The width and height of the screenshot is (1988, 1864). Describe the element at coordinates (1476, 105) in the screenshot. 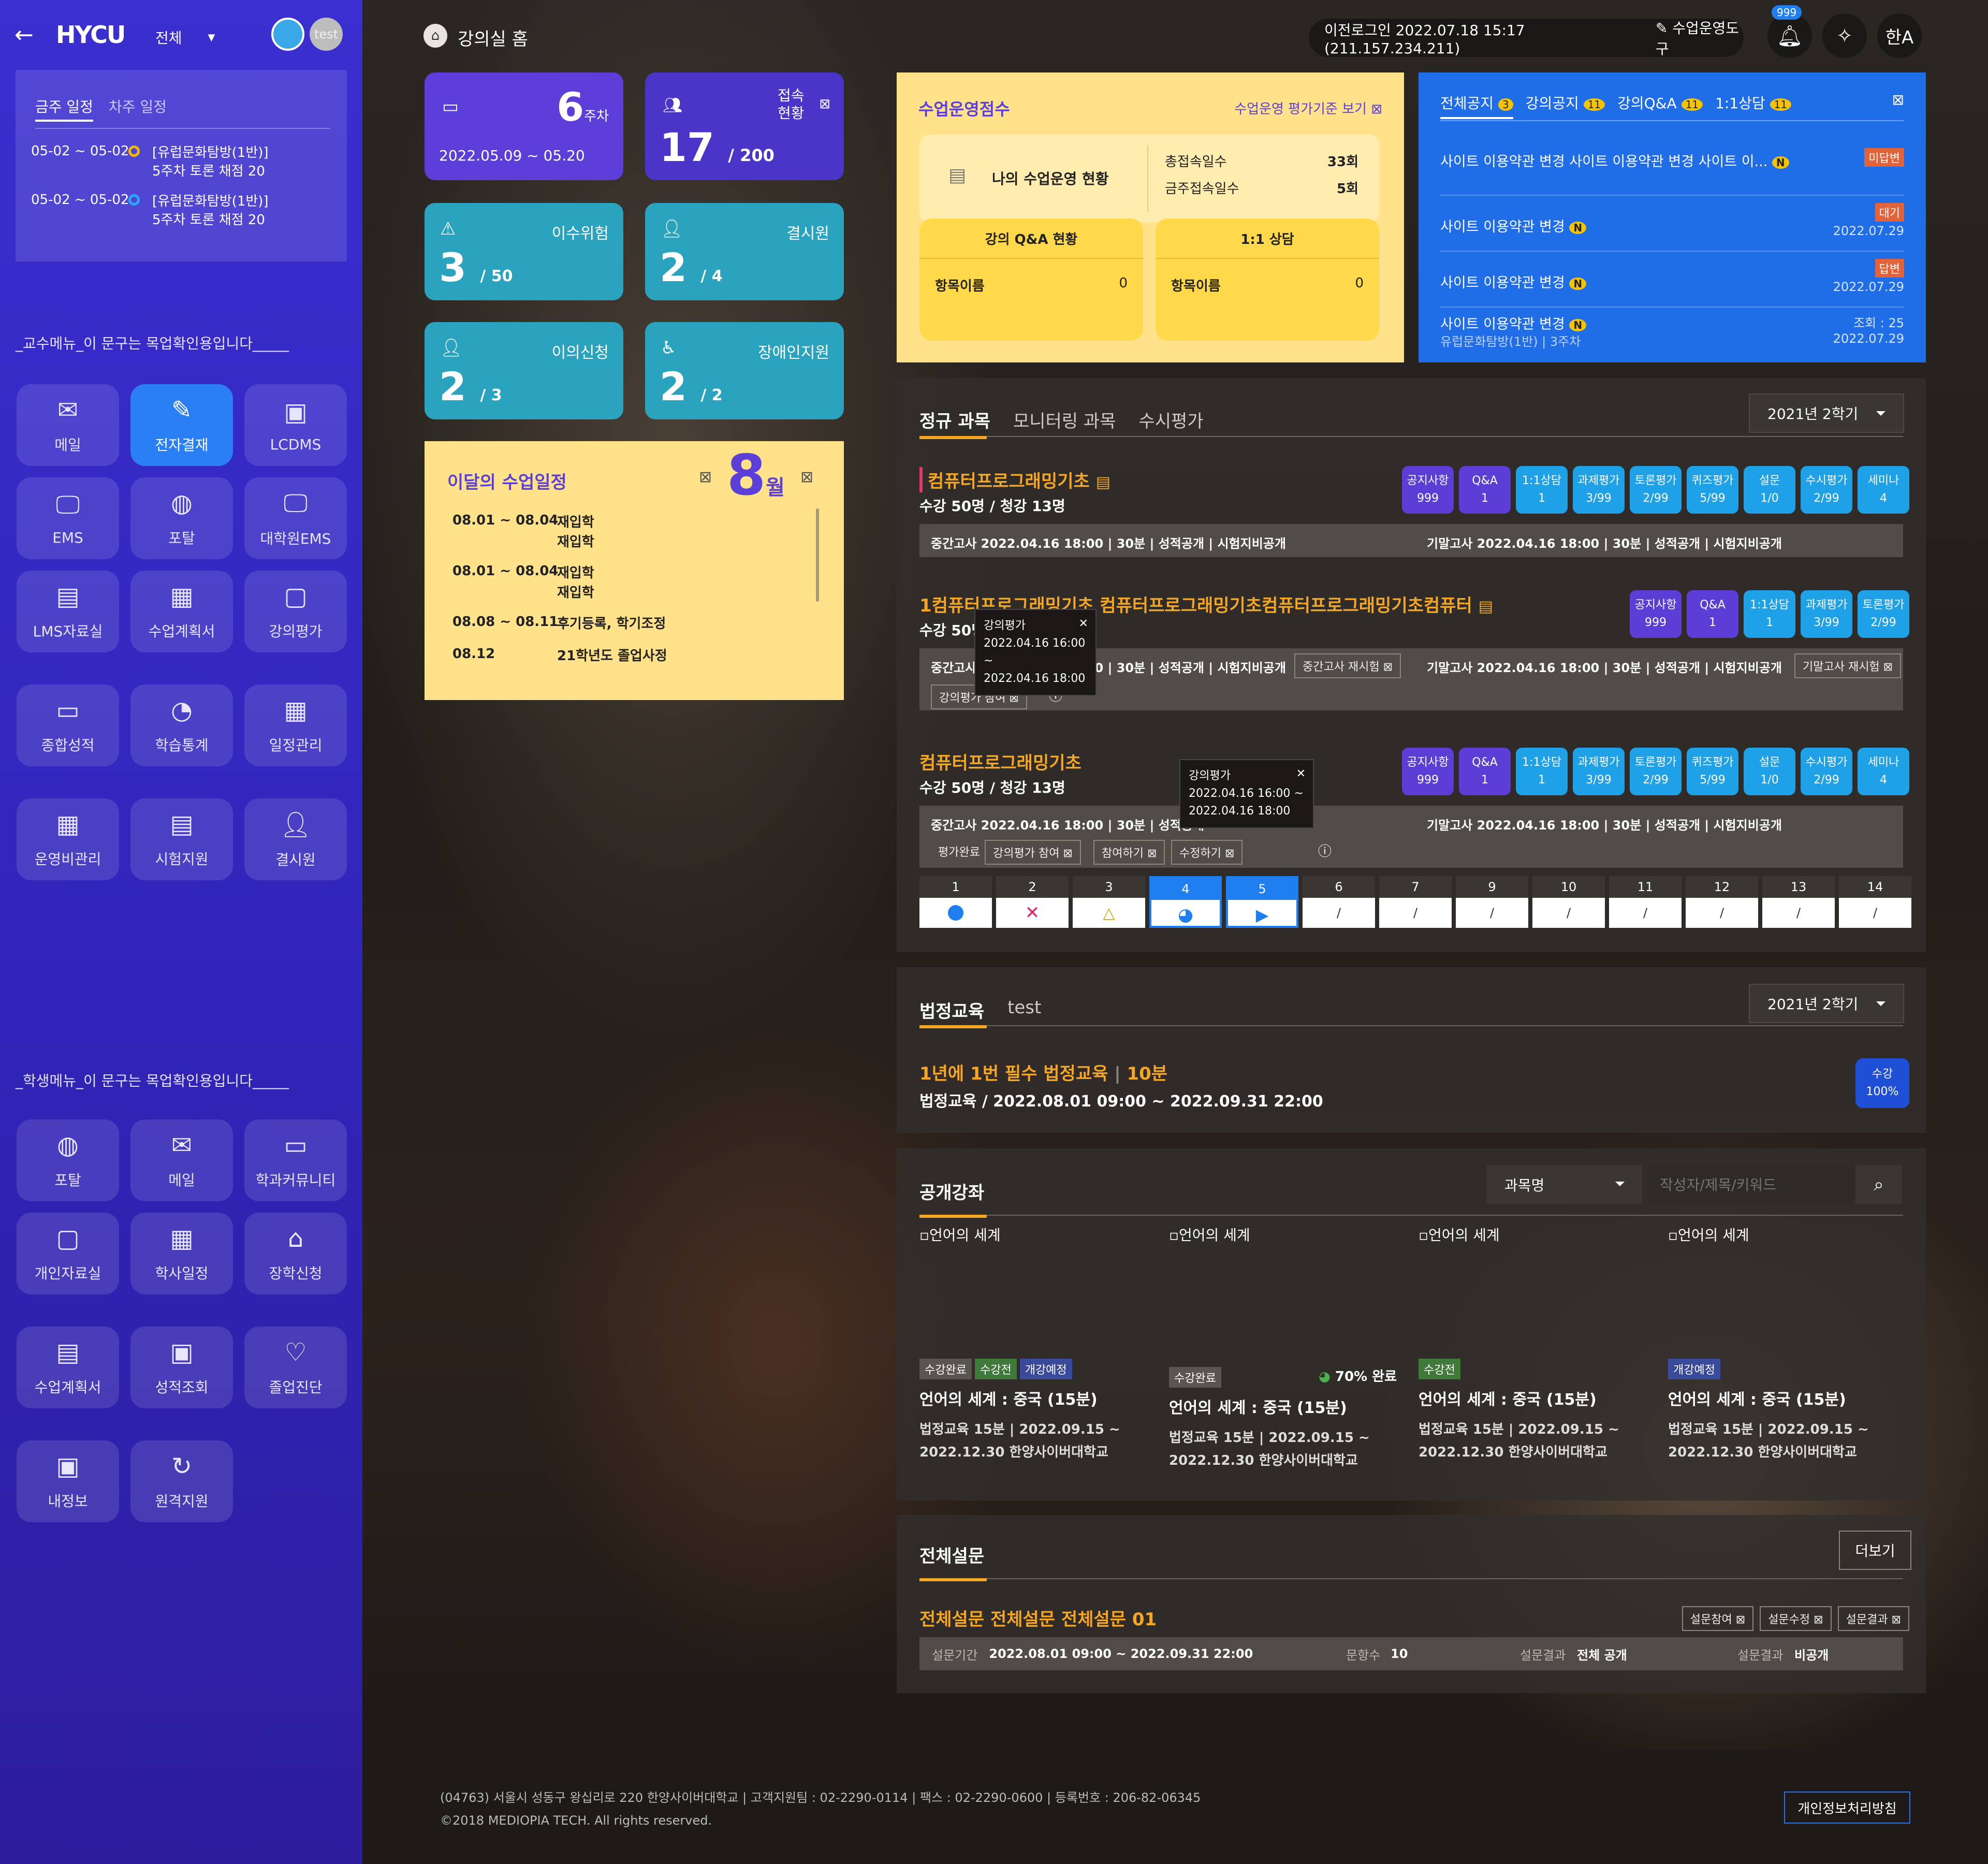

I see `tab-notice: 전체공지 3` at that location.